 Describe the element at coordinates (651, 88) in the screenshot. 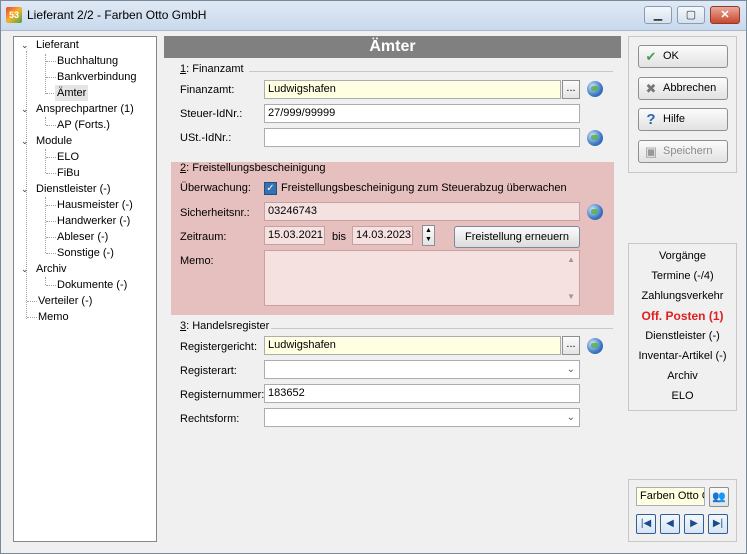

I see `cancel-icon: ✖` at that location.